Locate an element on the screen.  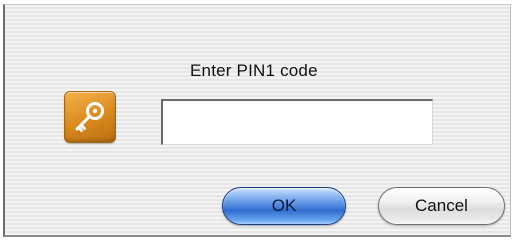
pin-prompt-label: Enter PIN1 code is located at coordinates (254, 70).